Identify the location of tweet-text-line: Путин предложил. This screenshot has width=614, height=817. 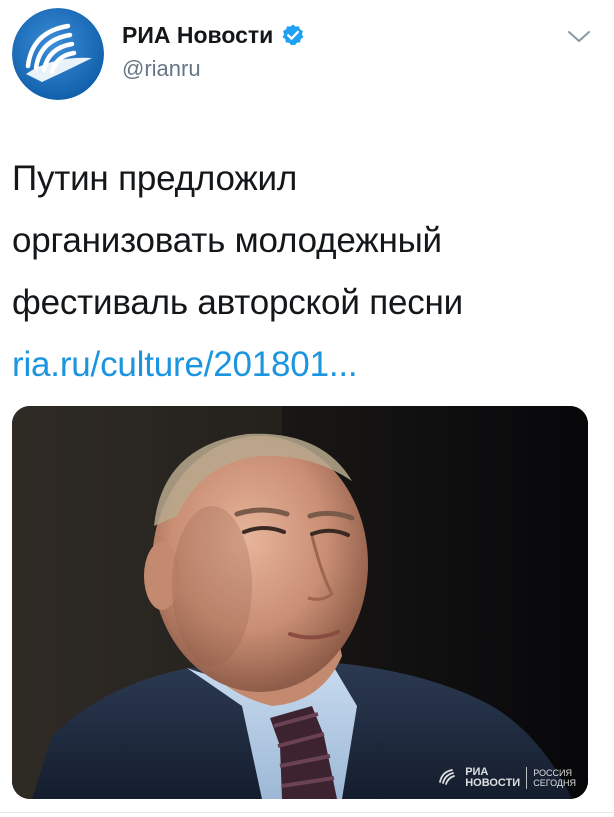
(155, 178).